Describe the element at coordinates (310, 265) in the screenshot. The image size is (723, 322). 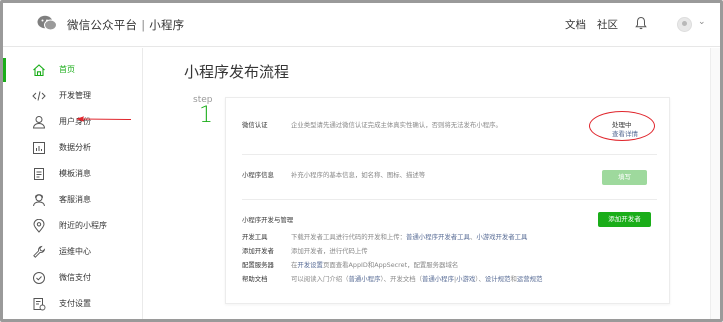
I see `dev-settings-link: 开发设置` at that location.